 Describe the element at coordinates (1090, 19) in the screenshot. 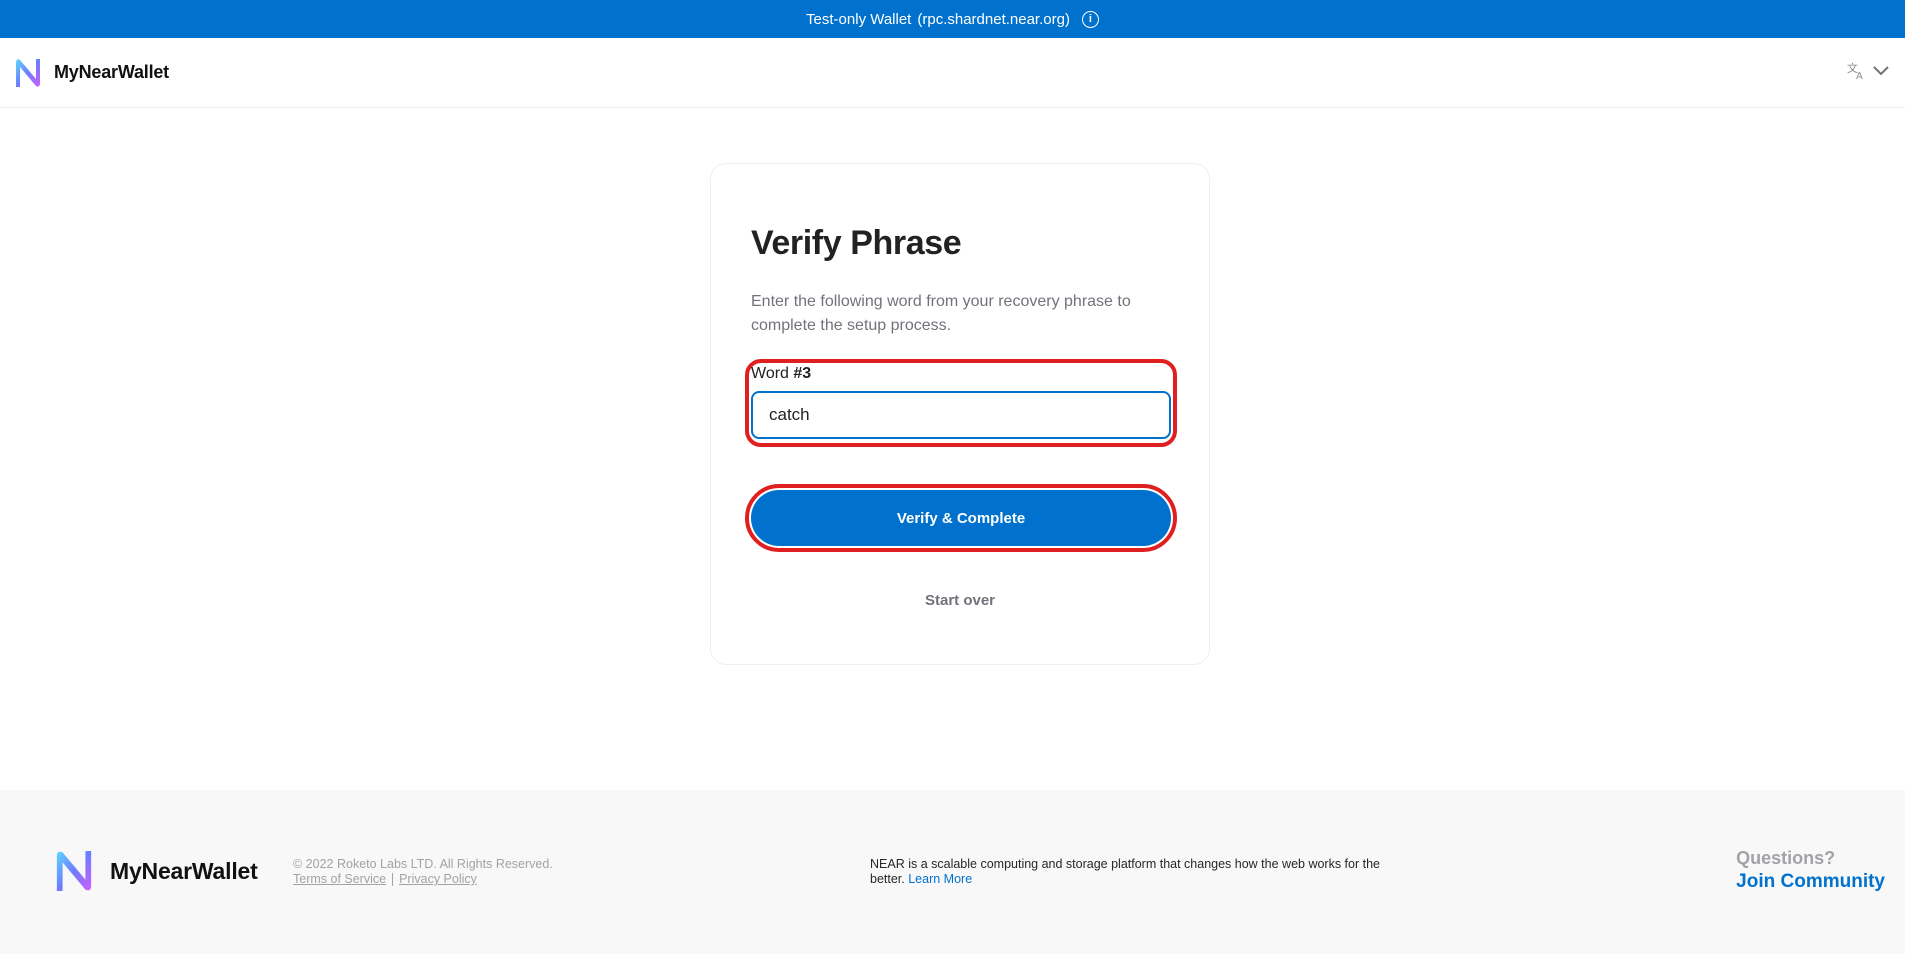

I see `info-icon: i` at that location.